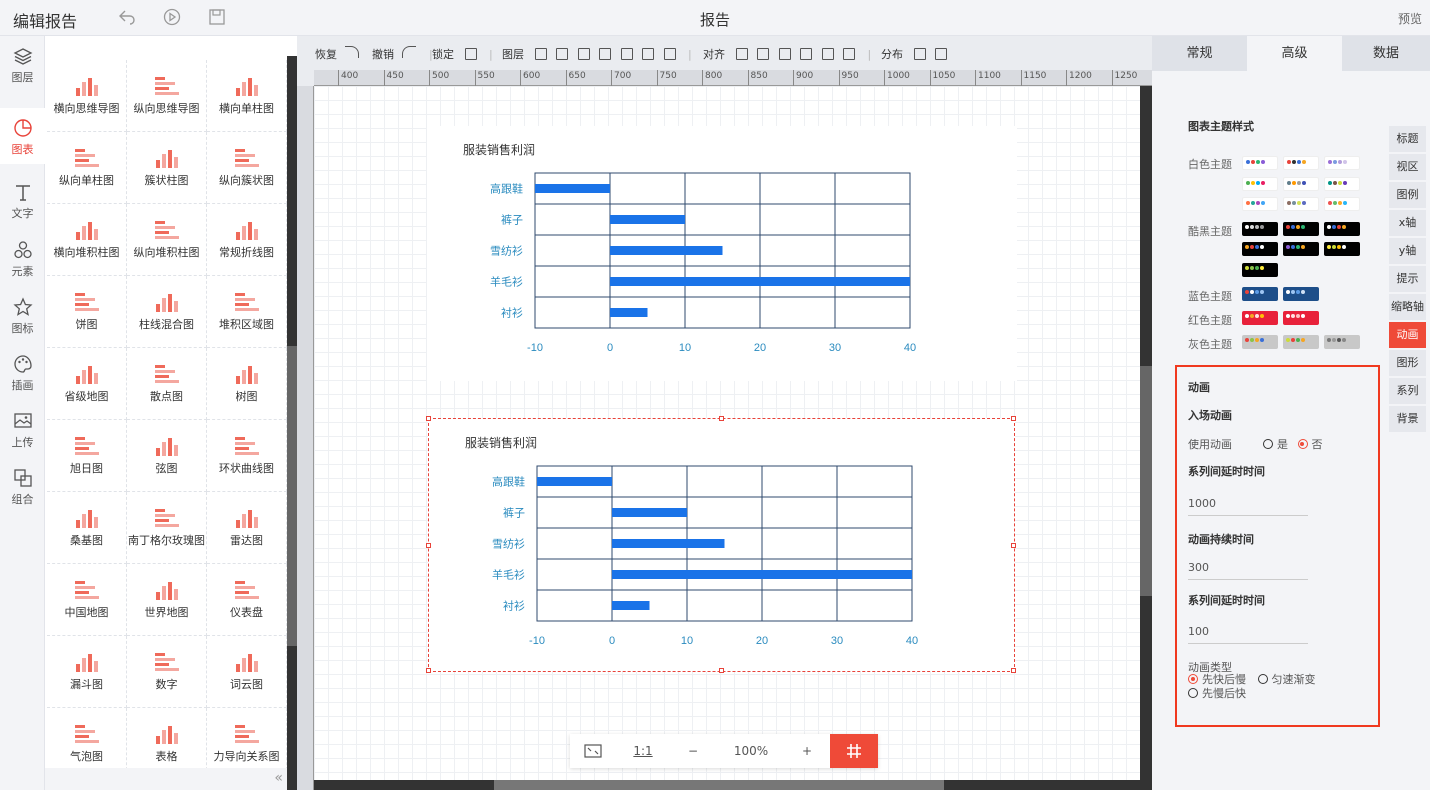  I want to click on resize-handle-e, so click(1013, 545).